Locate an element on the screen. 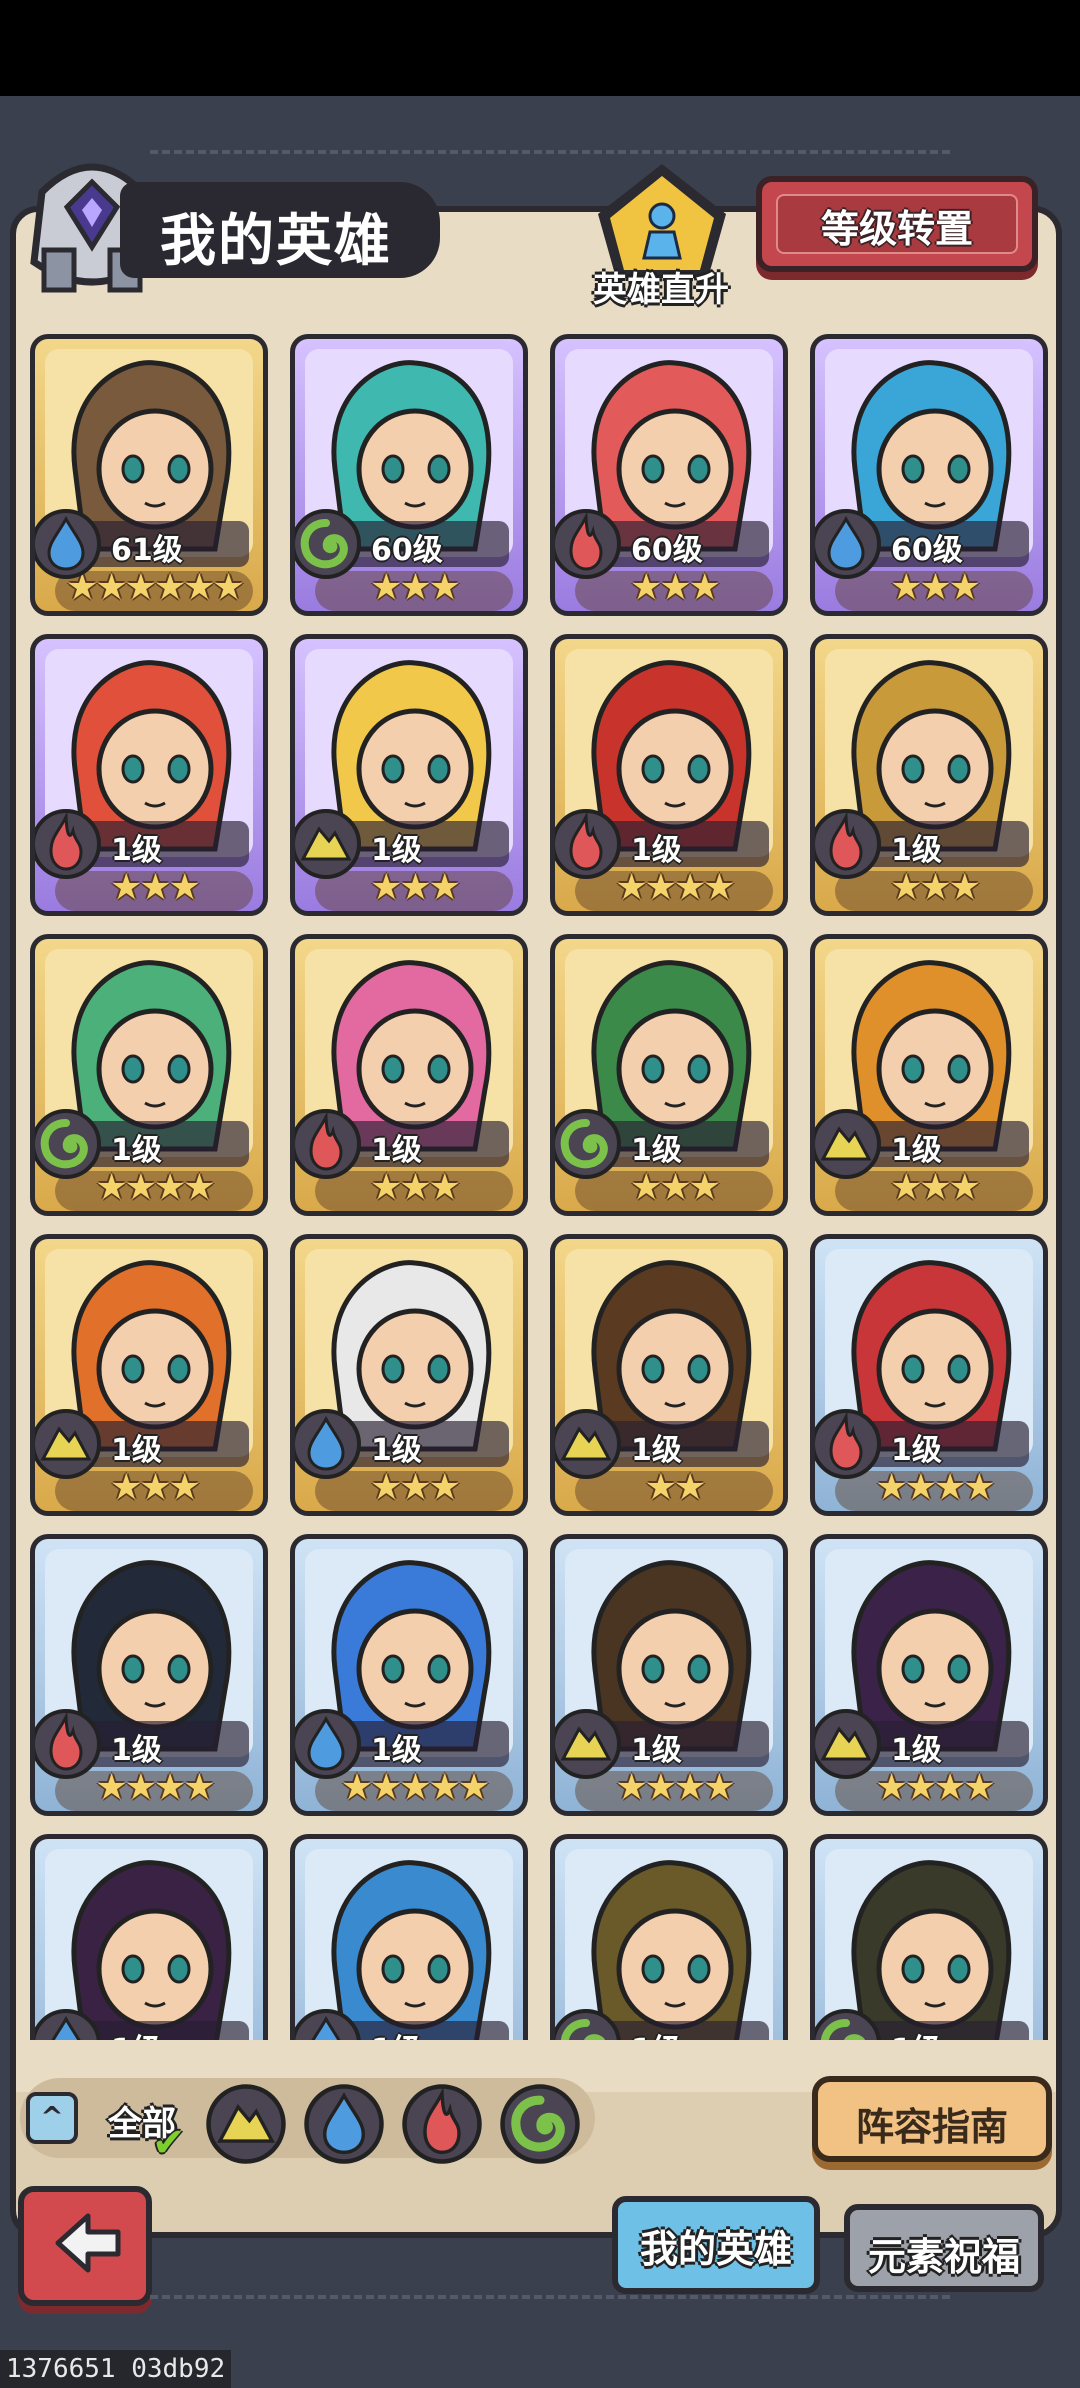 This screenshot has height=2388, width=1080. hero-card: 1级 ★★★★★ is located at coordinates (409, 1675).